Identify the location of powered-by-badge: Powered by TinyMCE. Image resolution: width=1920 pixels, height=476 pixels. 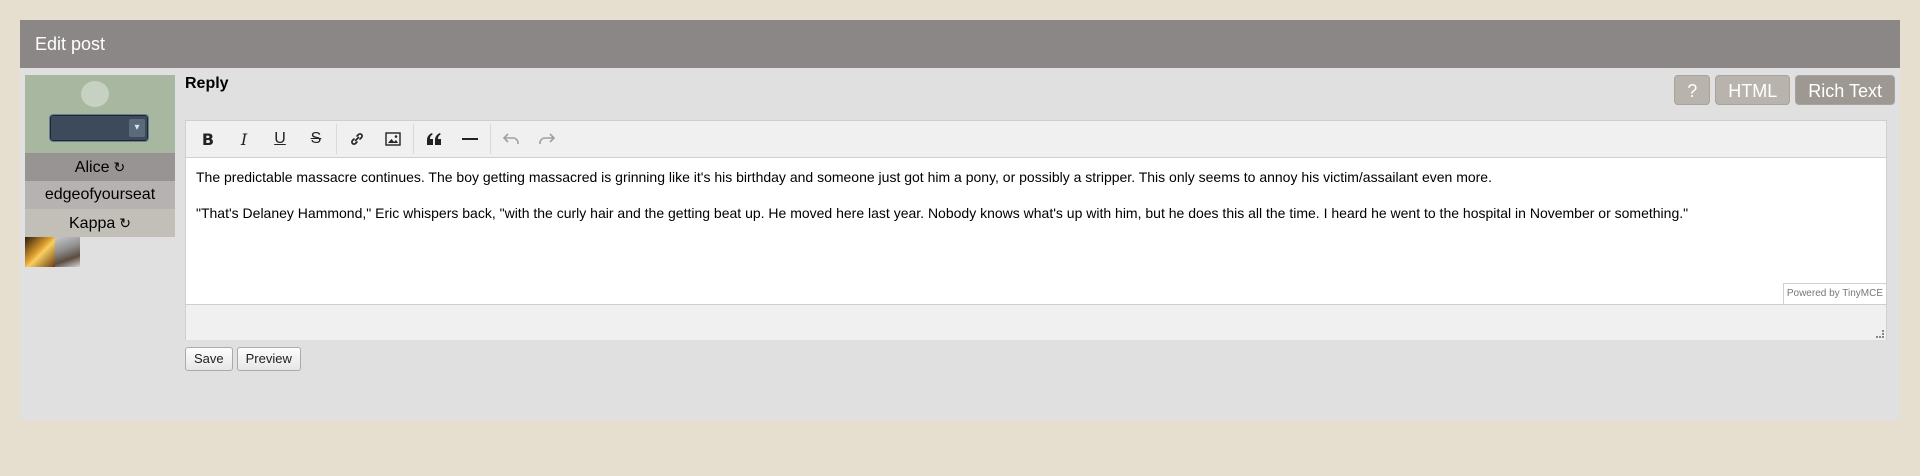
(1834, 293).